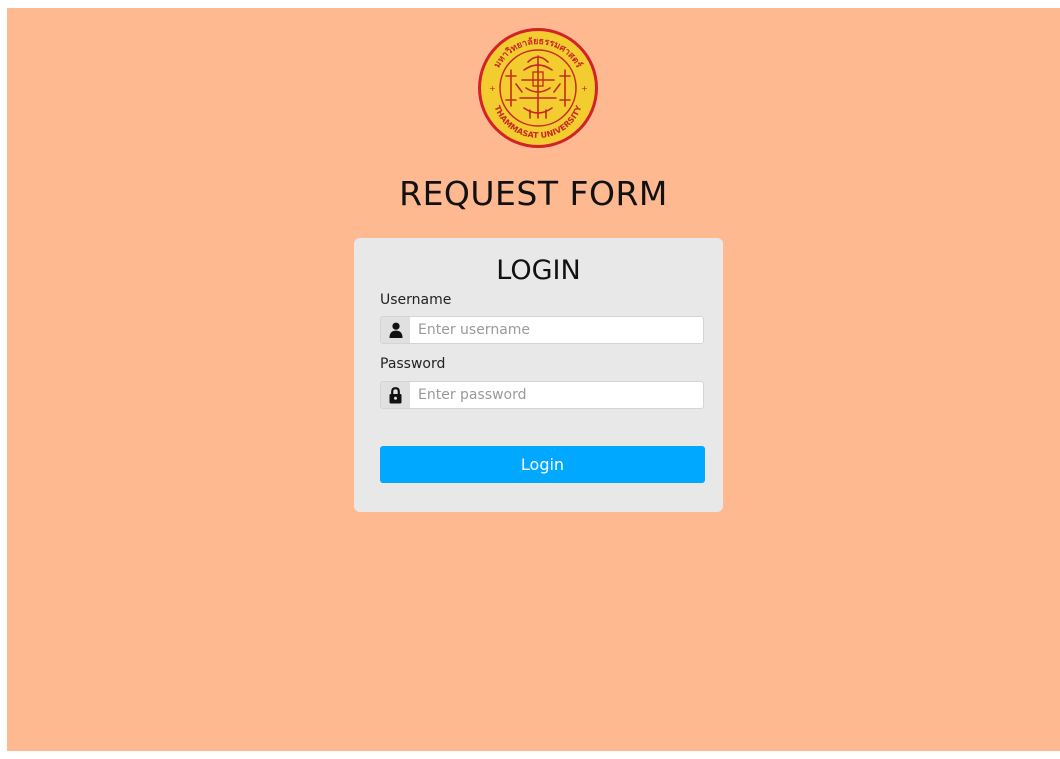  I want to click on username-label: Username, so click(416, 300).